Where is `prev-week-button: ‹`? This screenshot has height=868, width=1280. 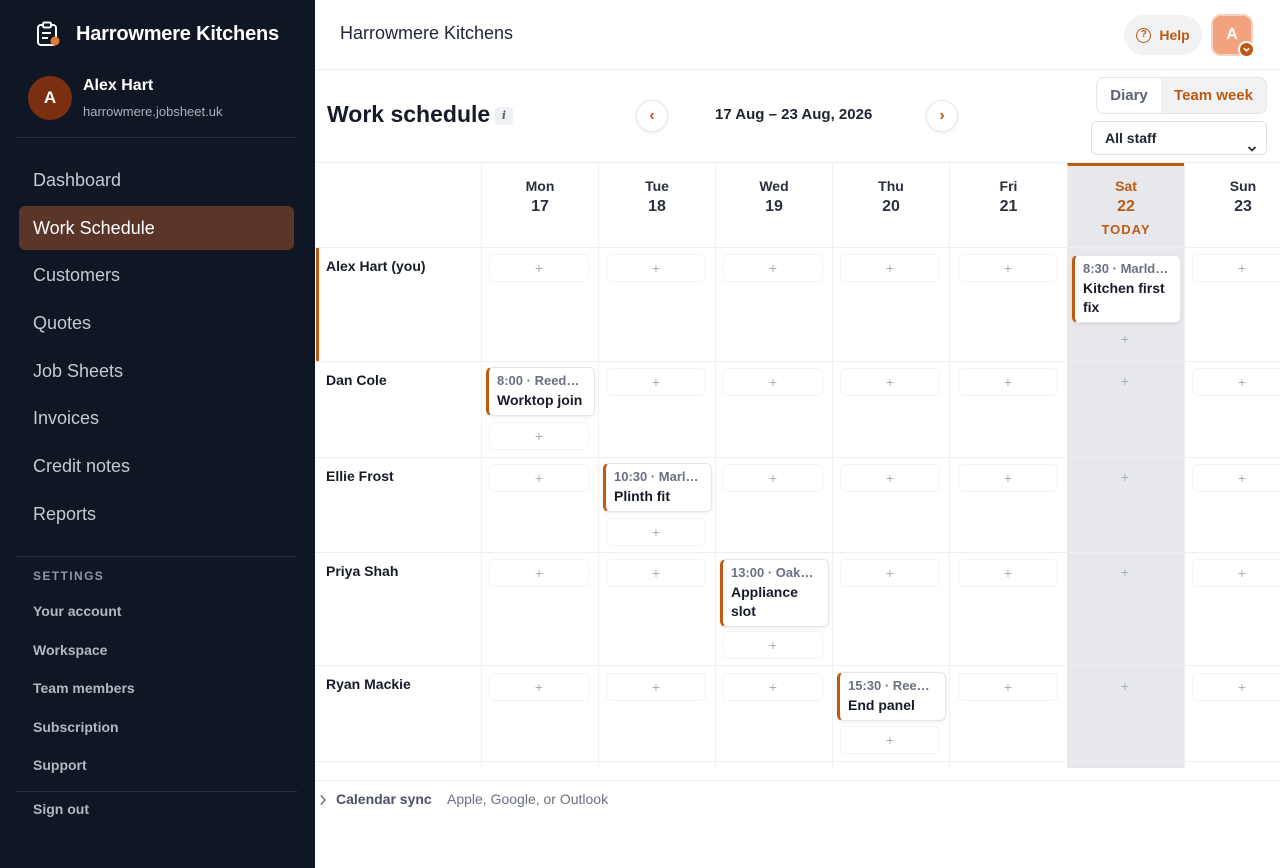
prev-week-button: ‹ is located at coordinates (652, 116).